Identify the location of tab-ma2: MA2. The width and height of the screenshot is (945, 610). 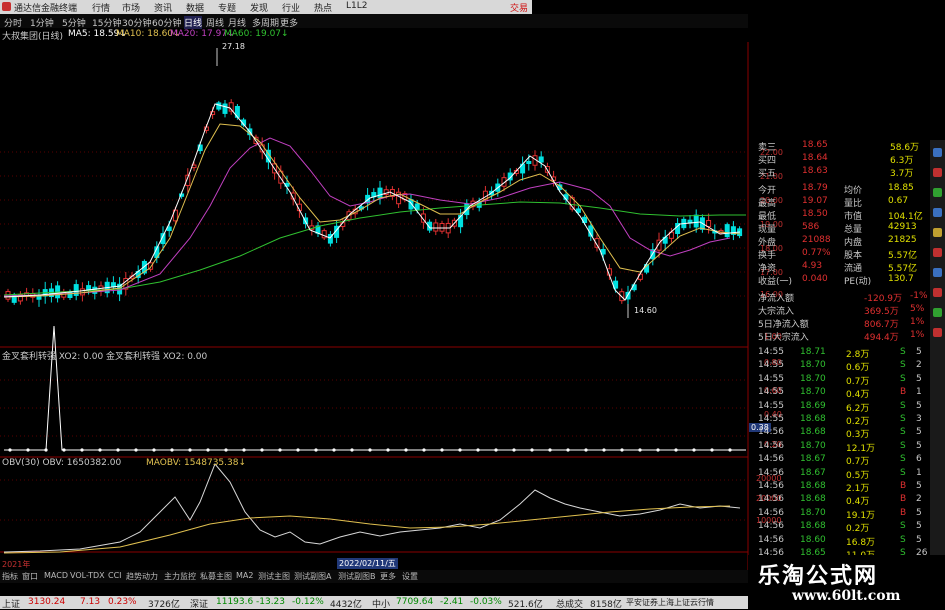
(244, 575).